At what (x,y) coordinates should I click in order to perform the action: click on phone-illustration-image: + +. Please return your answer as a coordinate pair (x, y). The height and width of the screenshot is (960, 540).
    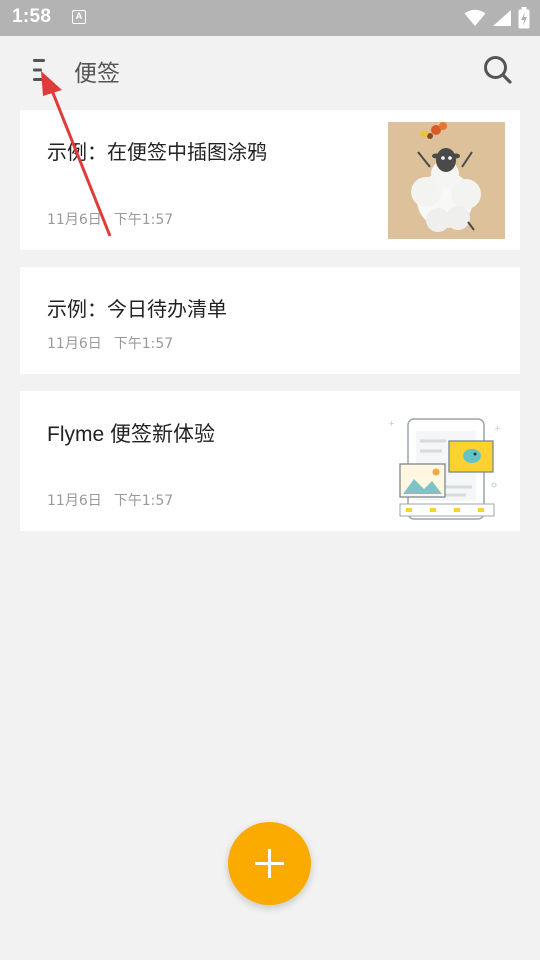
    Looking at the image, I should click on (443, 466).